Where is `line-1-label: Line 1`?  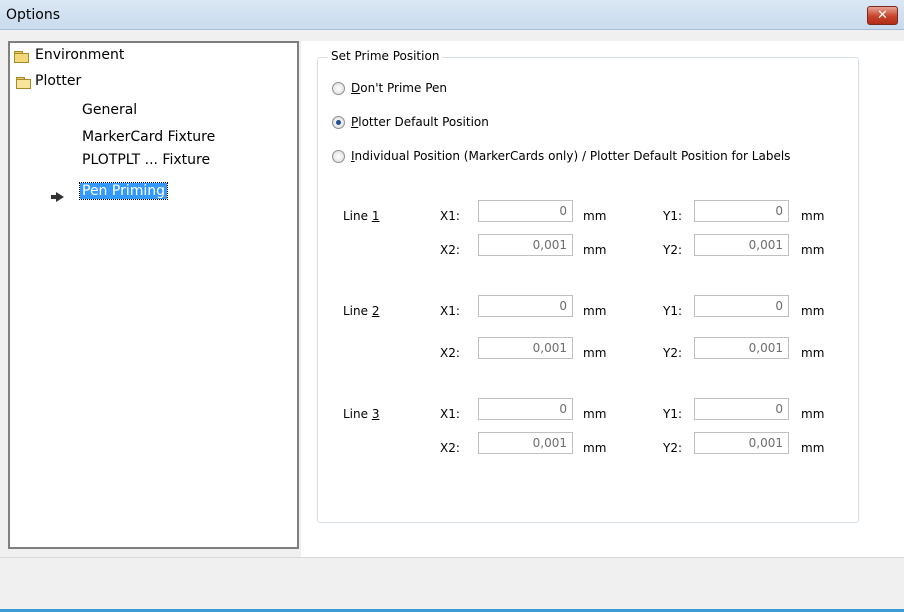 line-1-label: Line 1 is located at coordinates (361, 216).